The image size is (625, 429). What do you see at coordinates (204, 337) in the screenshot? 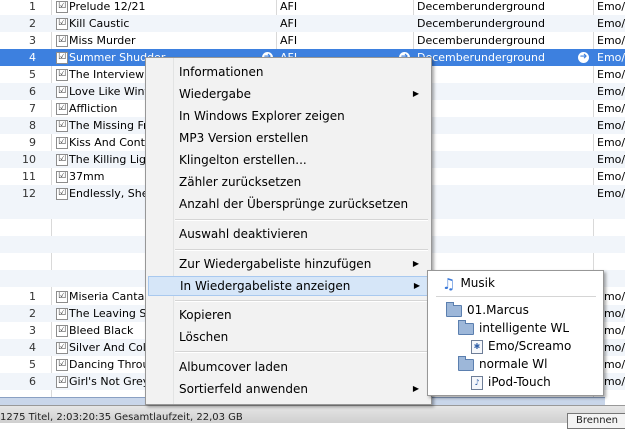
I see `menu-item-label: Löschen` at bounding box center [204, 337].